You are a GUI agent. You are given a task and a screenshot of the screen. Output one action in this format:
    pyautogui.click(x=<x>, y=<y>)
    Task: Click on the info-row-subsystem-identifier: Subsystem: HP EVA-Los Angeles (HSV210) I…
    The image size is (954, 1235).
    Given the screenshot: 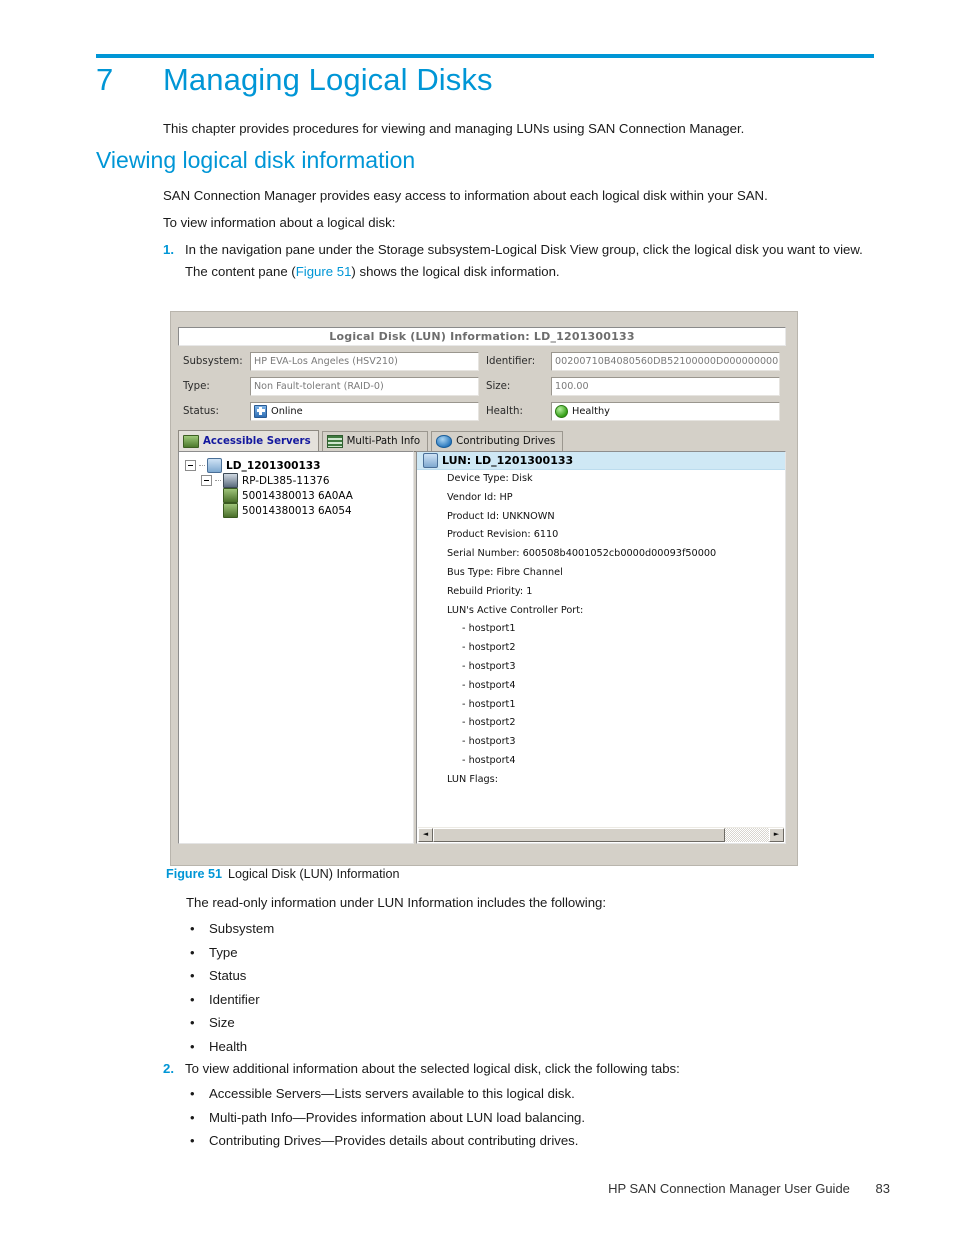 What is the action you would take?
    pyautogui.click(x=482, y=361)
    